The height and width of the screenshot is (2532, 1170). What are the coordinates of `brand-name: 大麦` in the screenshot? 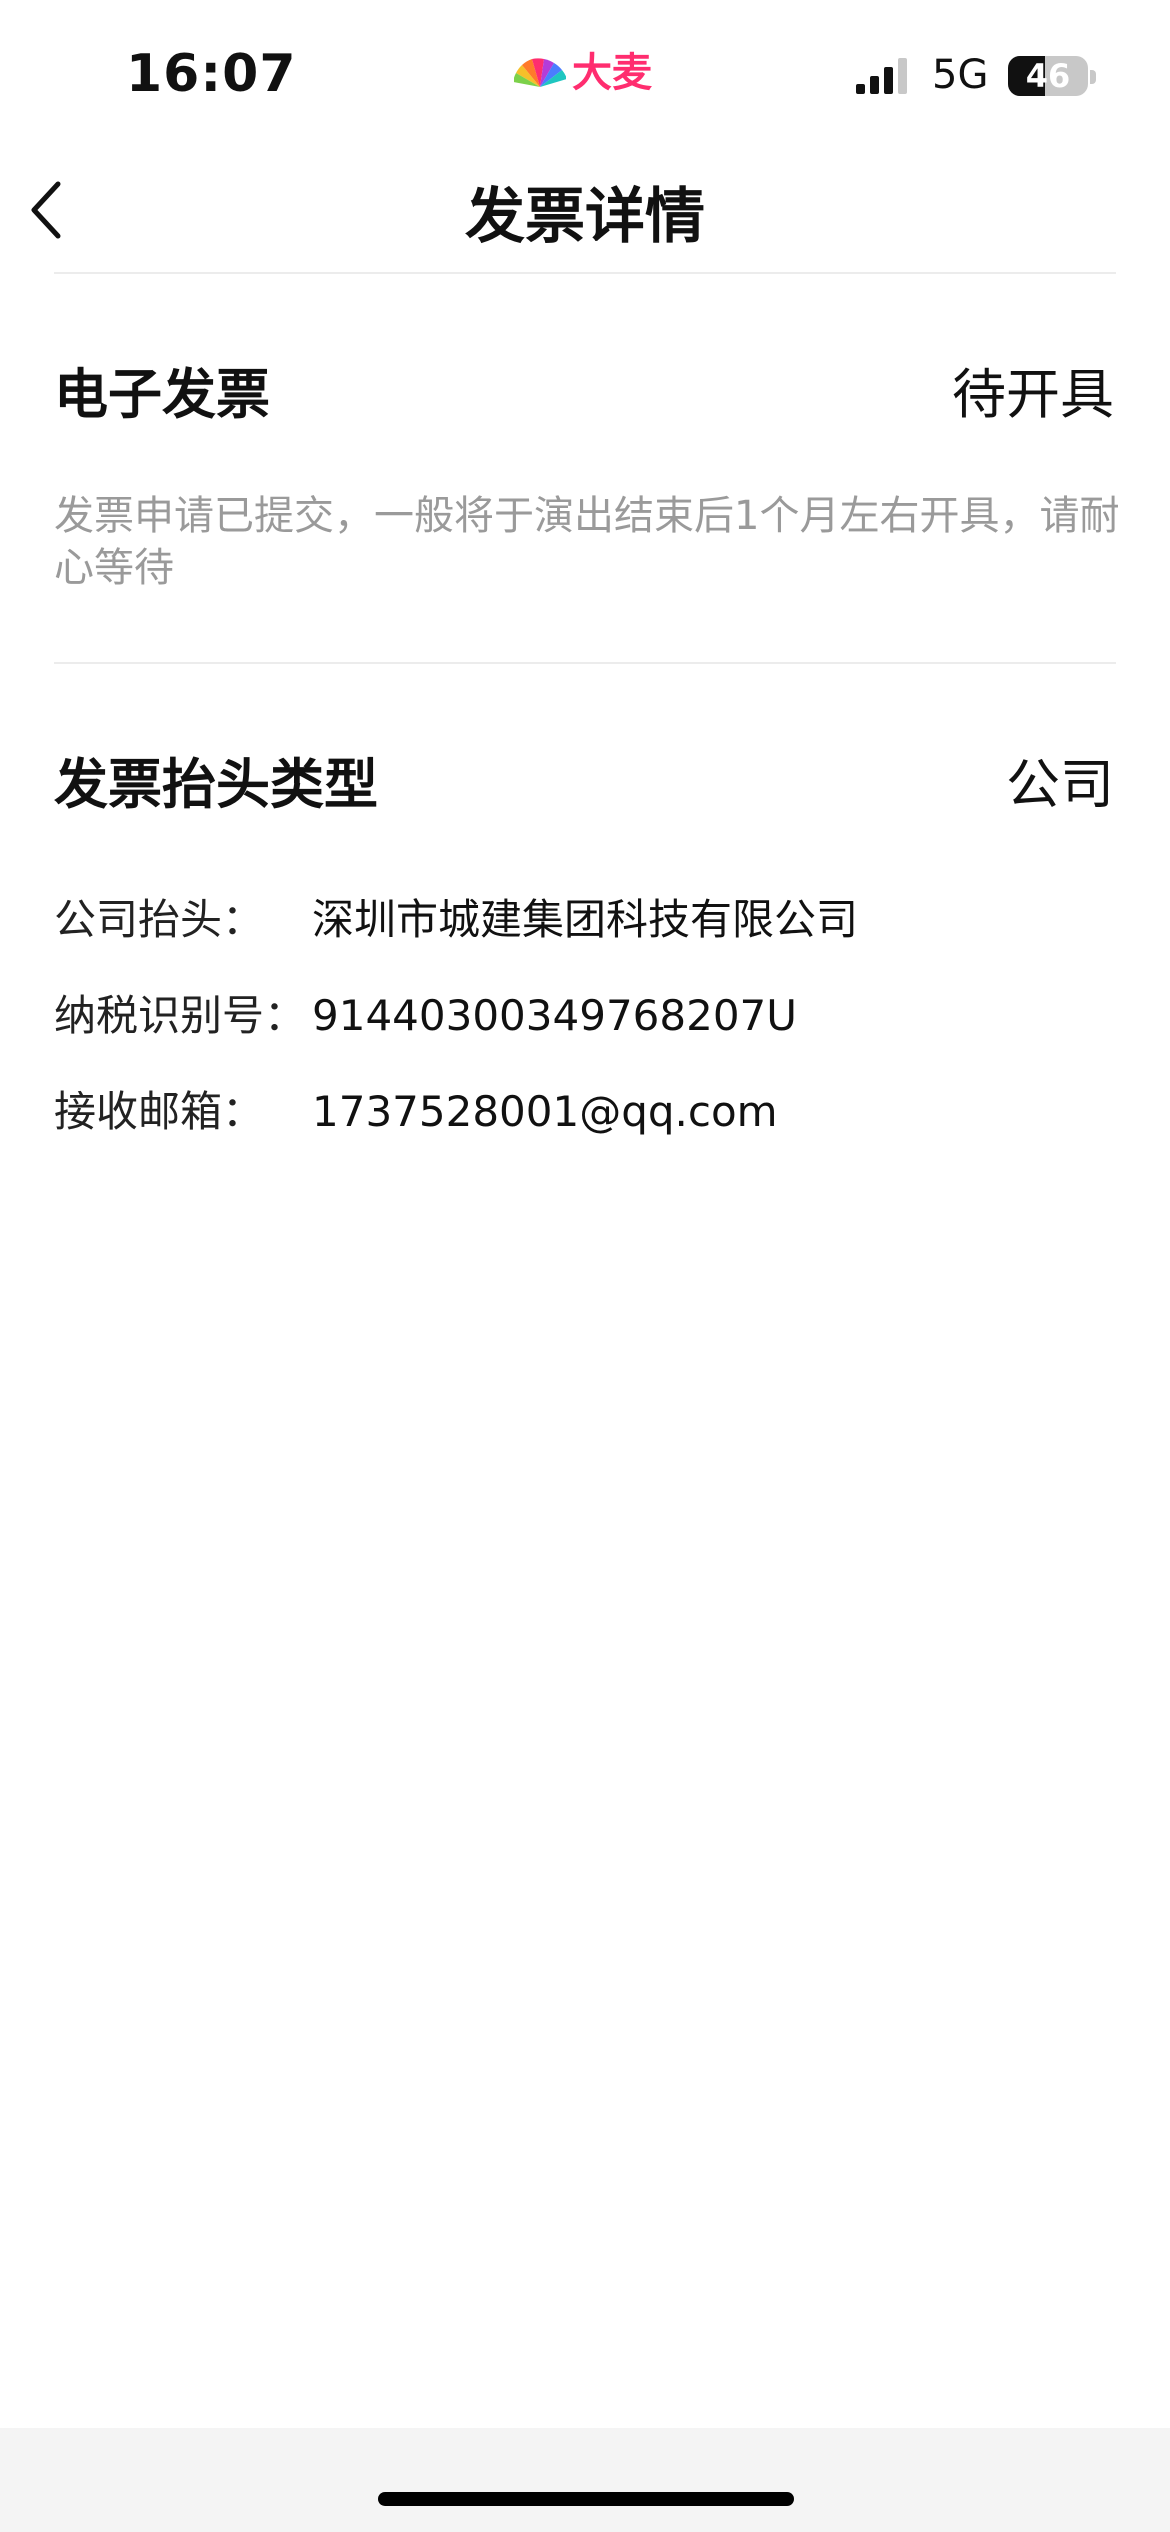 It's located at (612, 73).